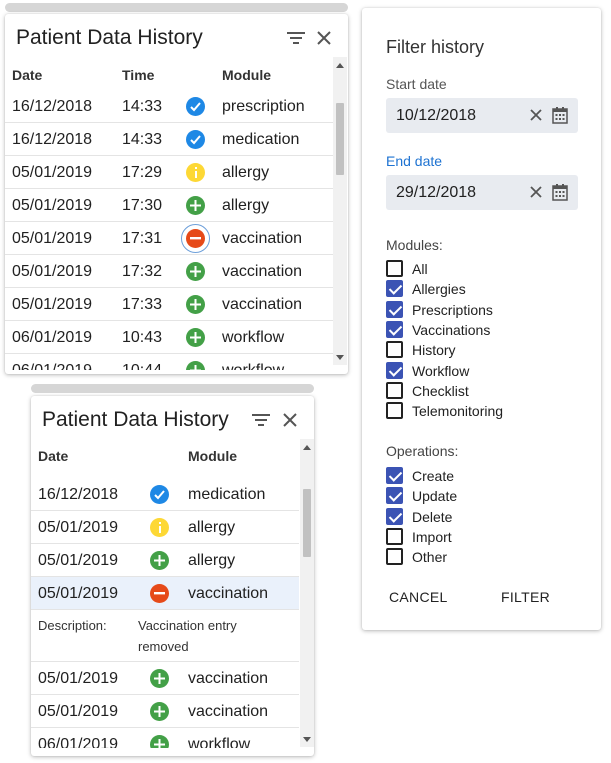 The height and width of the screenshot is (763, 611). What do you see at coordinates (481, 537) in the screenshot?
I see `checkbox-row: Import` at bounding box center [481, 537].